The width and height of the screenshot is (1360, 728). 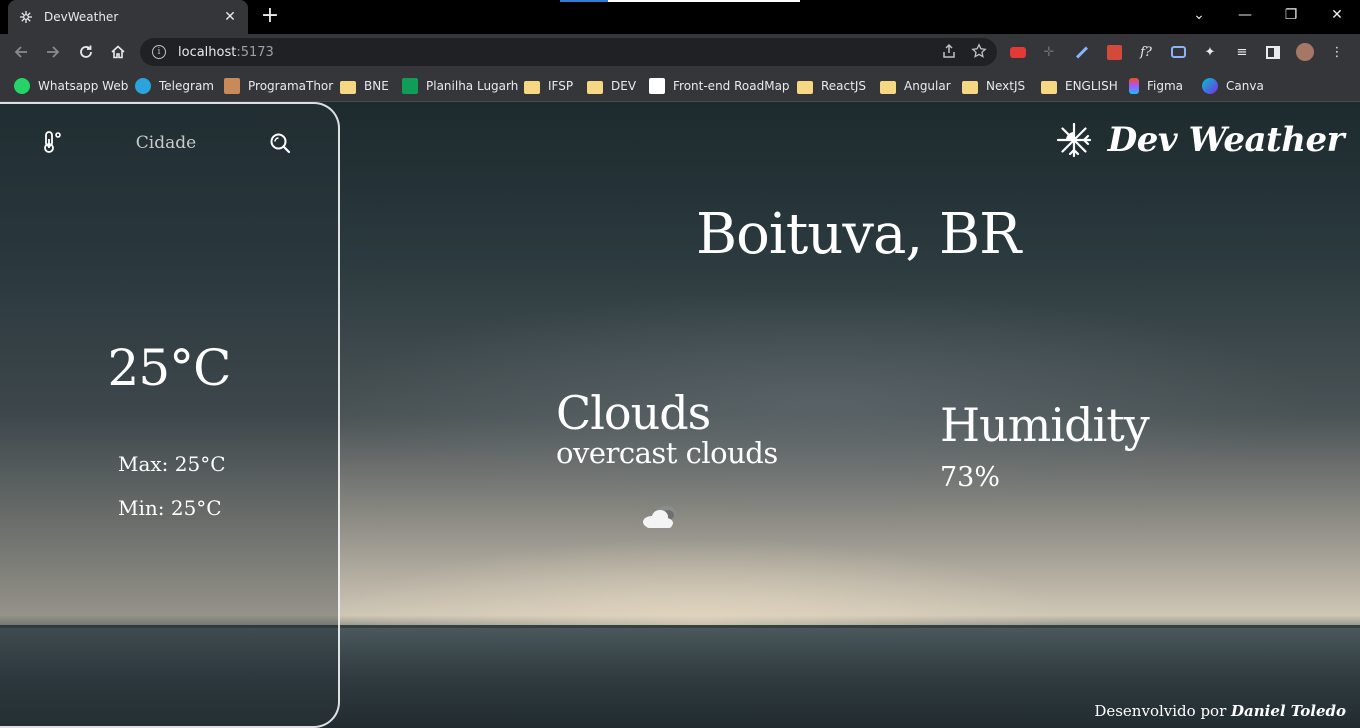 I want to click on browser-toolbar: i localhost:5173 ✛ f? ✦ ≡ ⋮, so click(x=680, y=52).